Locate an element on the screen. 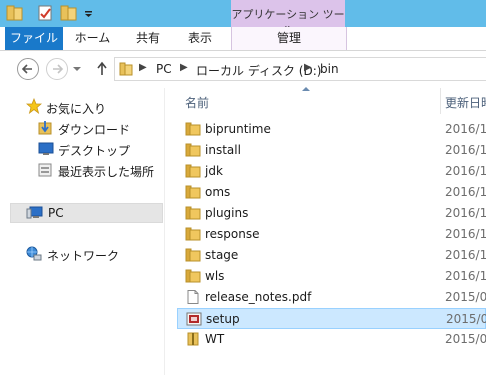  nav-downloads: ダウンロード is located at coordinates (81, 128).